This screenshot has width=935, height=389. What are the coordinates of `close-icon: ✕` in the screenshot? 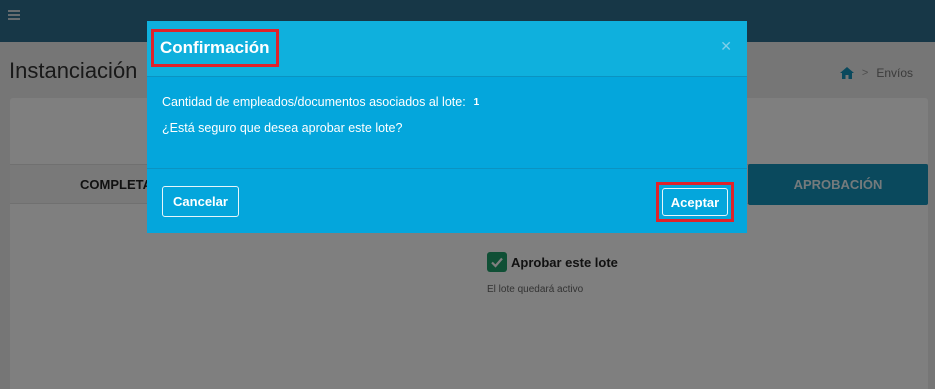 It's located at (726, 46).